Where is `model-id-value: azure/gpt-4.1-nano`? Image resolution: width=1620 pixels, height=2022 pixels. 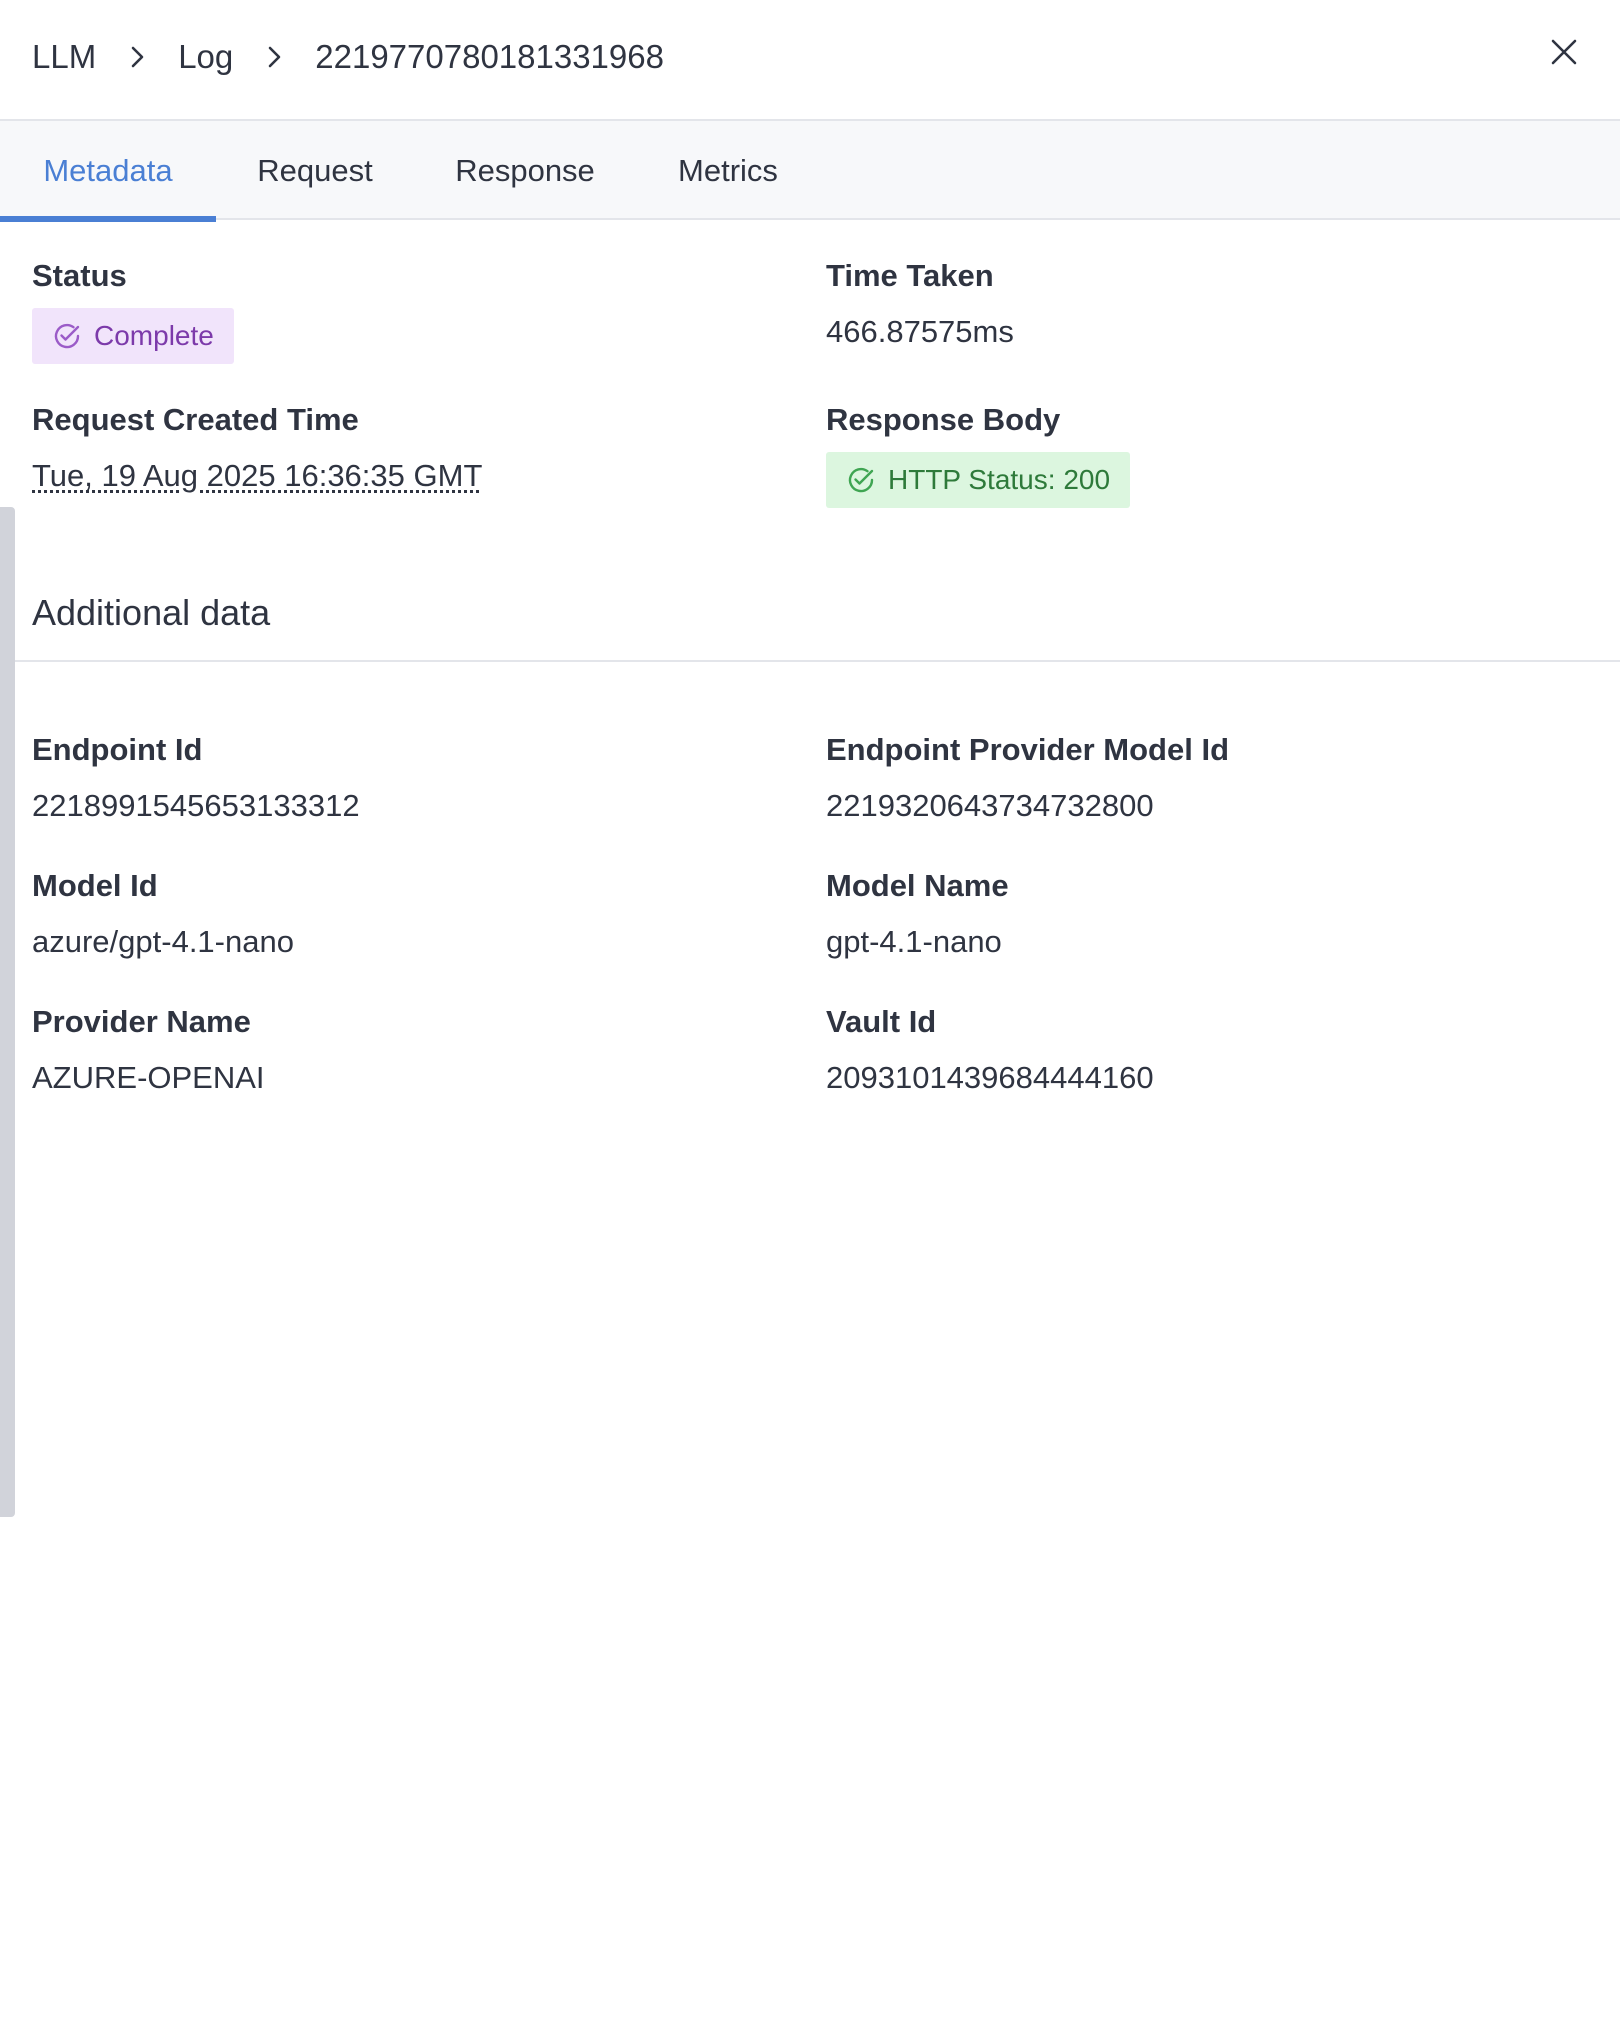
model-id-value: azure/gpt-4.1-nano is located at coordinates (163, 941).